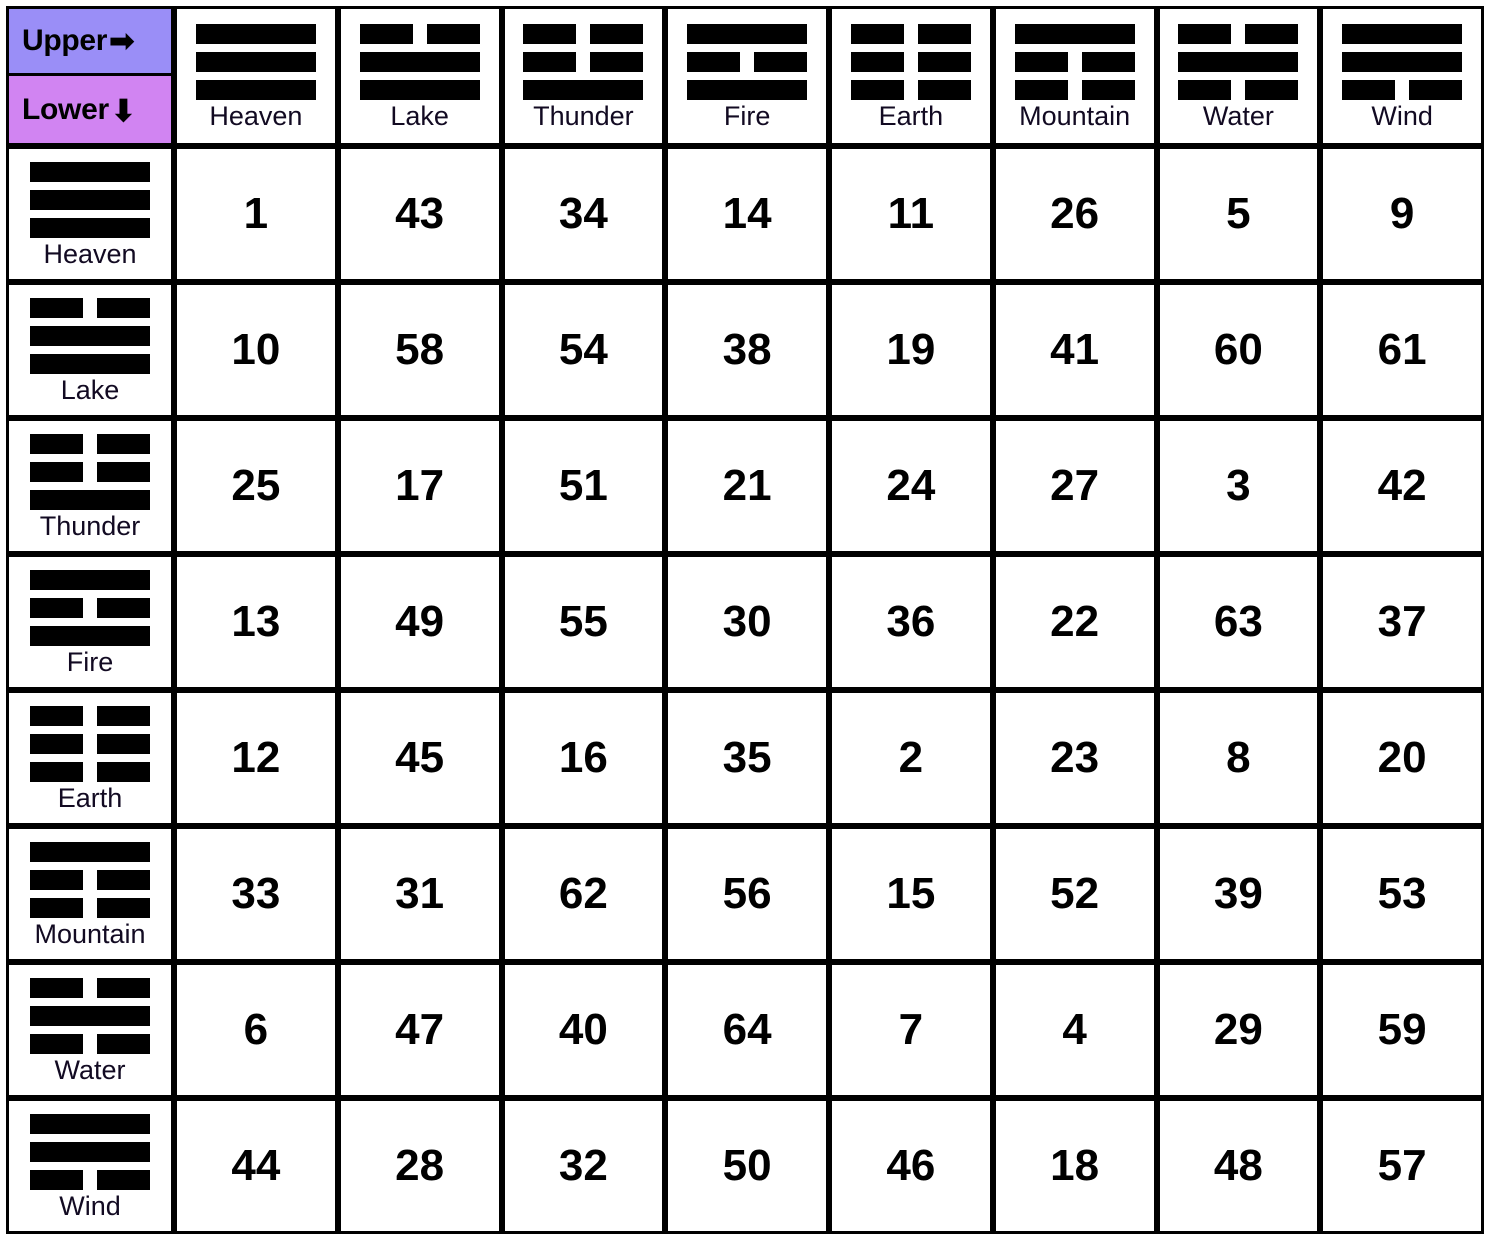 Image resolution: width=1500 pixels, height=1234 pixels. What do you see at coordinates (911, 894) in the screenshot?
I see `hexagram-cell: 15` at bounding box center [911, 894].